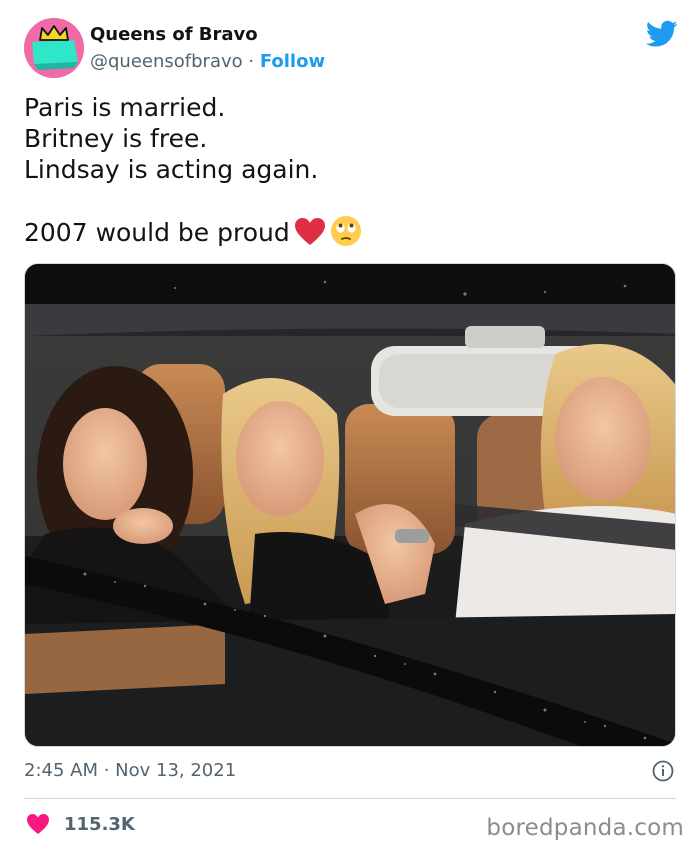 The image size is (700, 851). I want to click on tweet-closing-line: 2007 would be proud, so click(344, 231).